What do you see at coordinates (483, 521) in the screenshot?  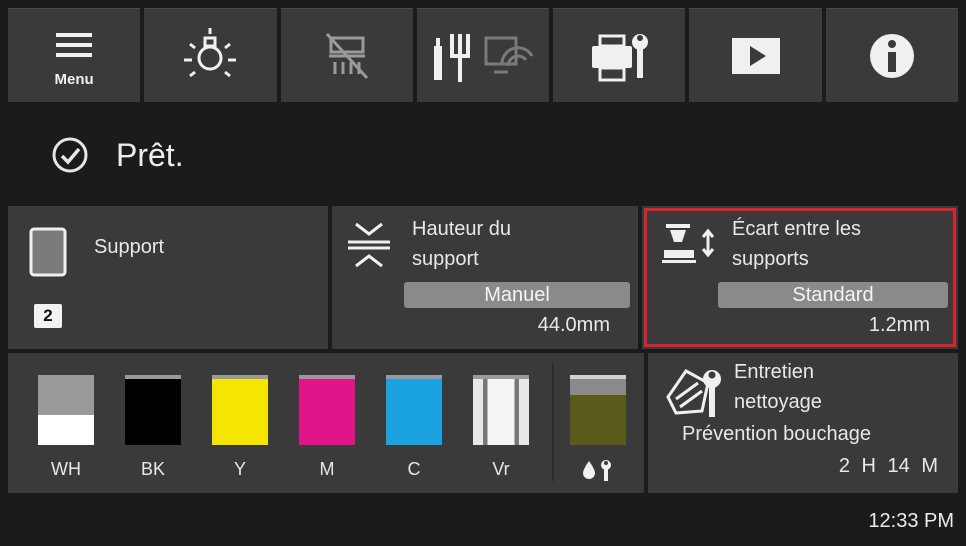 I see `bottom-bar: 12:33 PM` at bounding box center [483, 521].